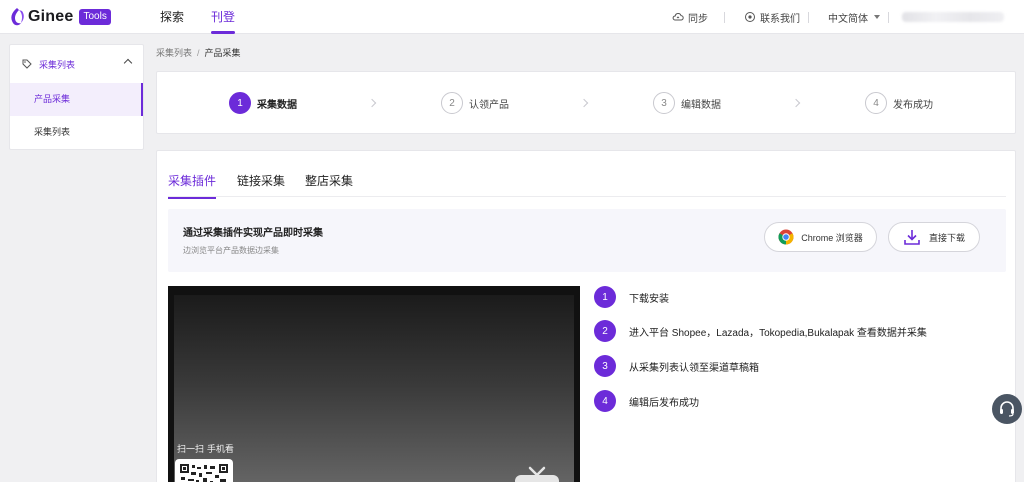 This screenshot has height=482, width=1024. Describe the element at coordinates (240, 103) in the screenshot. I see `step-number: 1` at that location.